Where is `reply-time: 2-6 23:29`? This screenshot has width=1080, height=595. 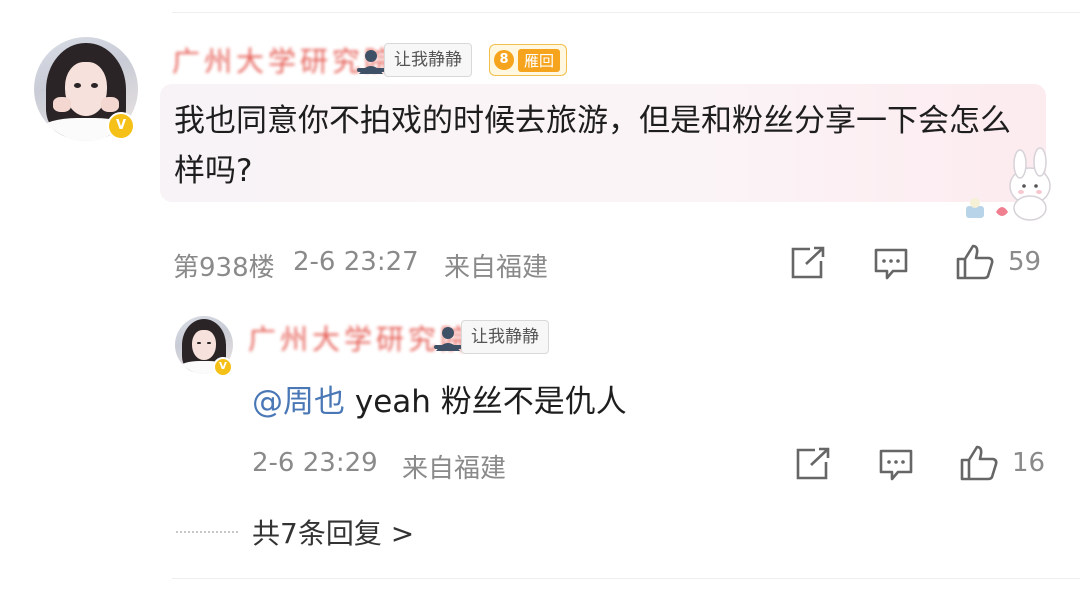
reply-time: 2-6 23:29 is located at coordinates (315, 463).